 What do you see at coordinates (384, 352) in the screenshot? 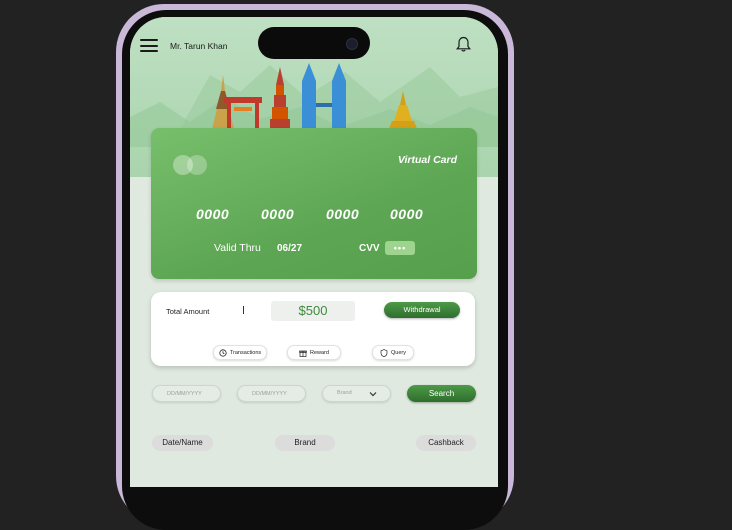
I see `shield-icon` at bounding box center [384, 352].